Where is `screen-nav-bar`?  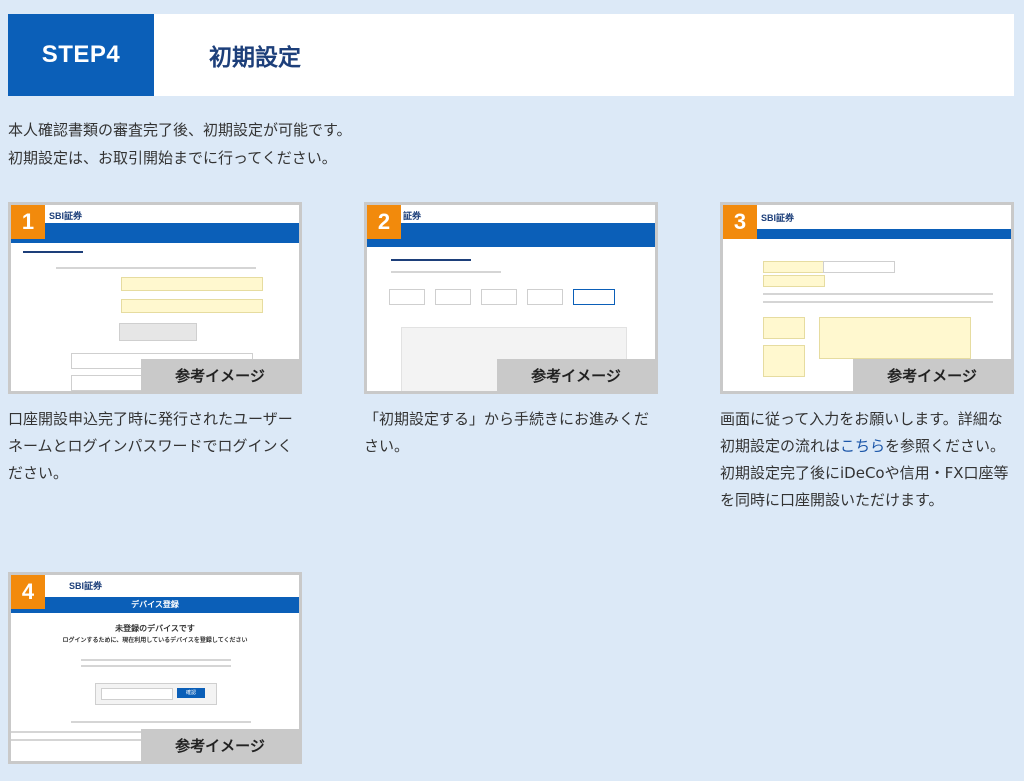
screen-nav-bar is located at coordinates (867, 234).